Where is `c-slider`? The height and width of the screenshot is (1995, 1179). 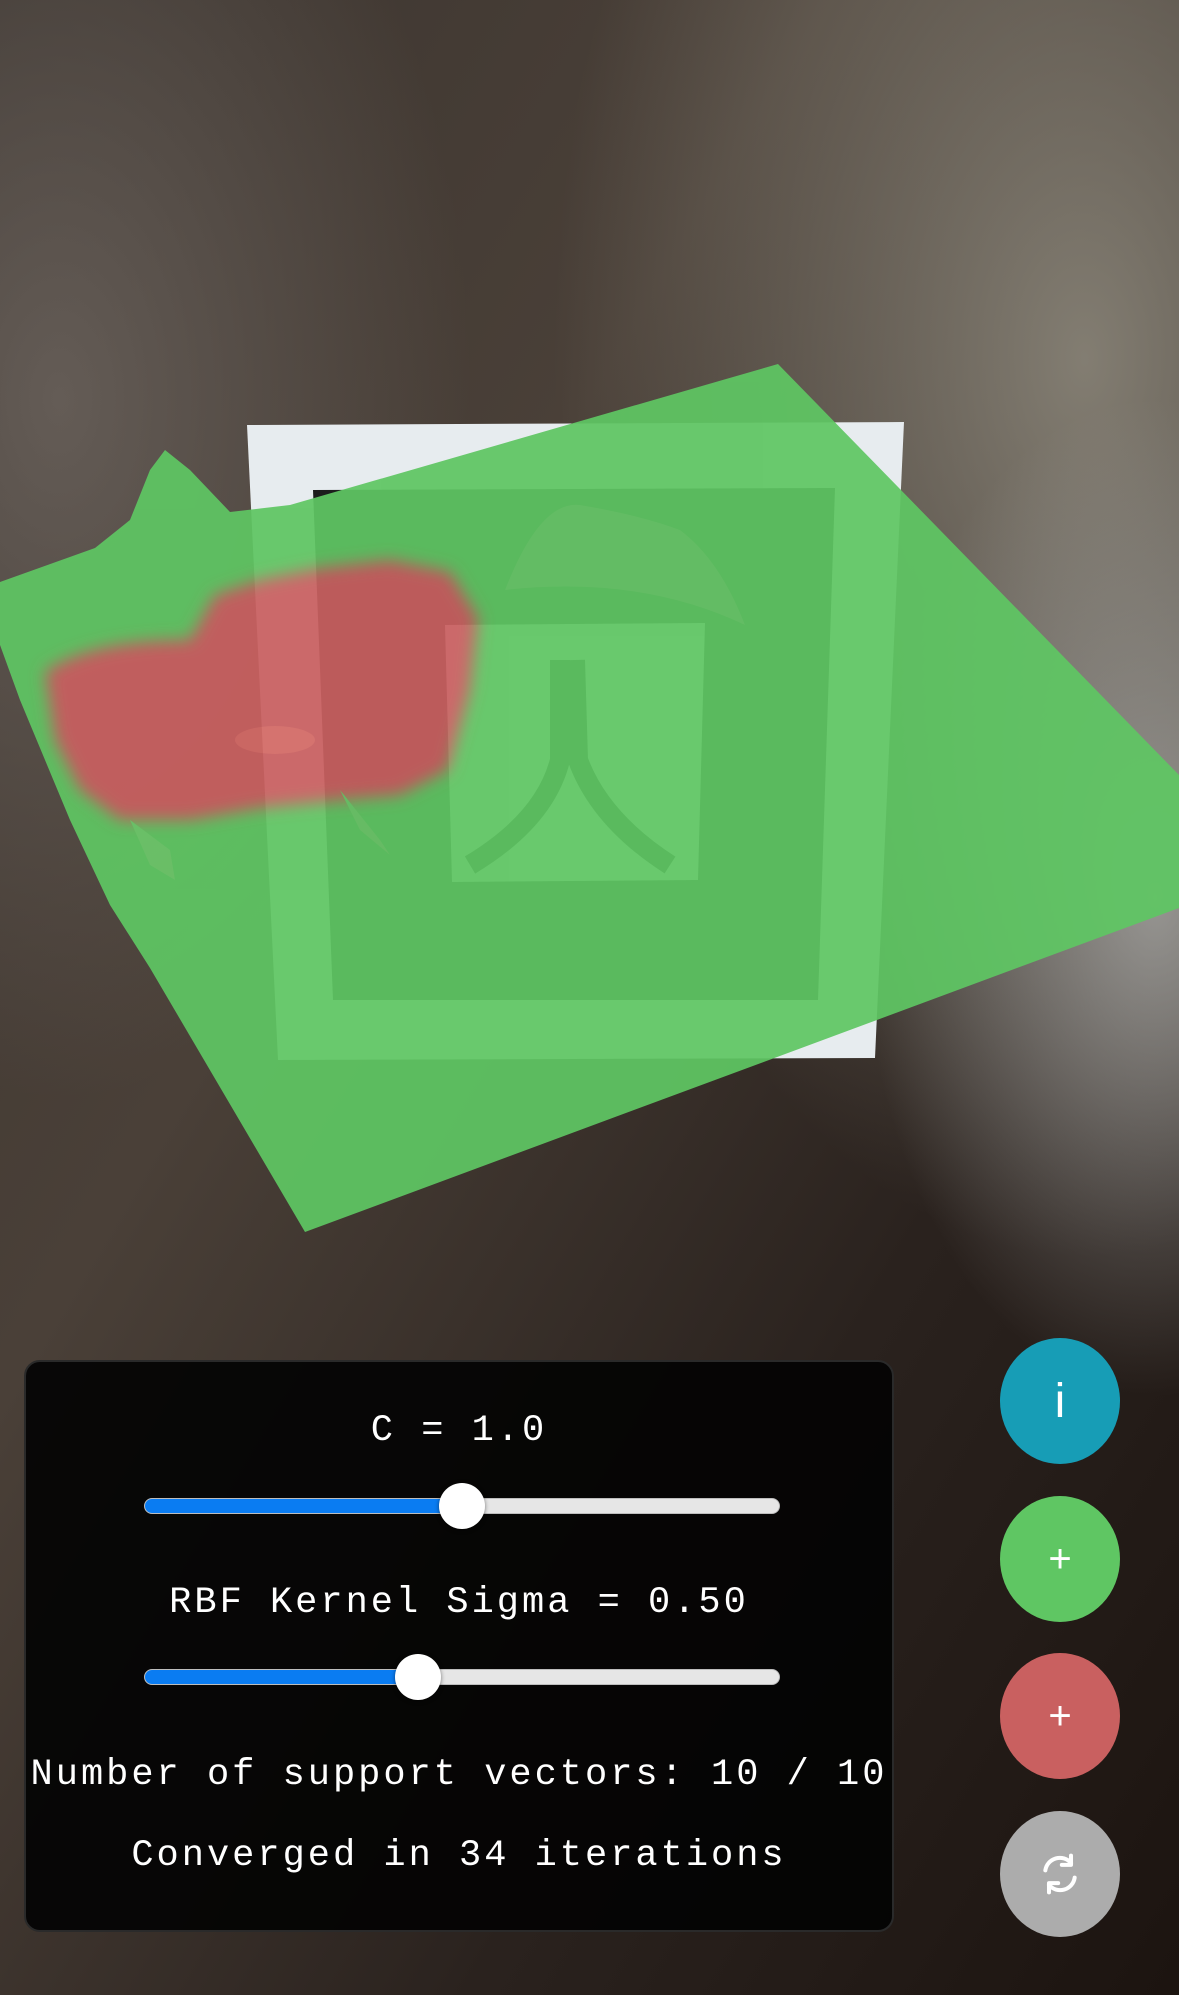
c-slider is located at coordinates (462, 1506).